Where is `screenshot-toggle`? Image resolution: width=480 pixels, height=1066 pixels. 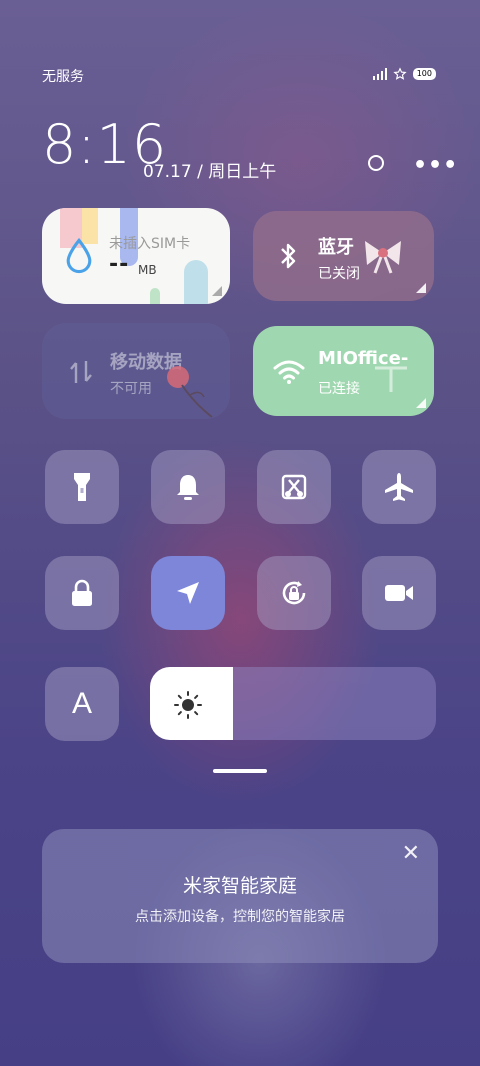 screenshot-toggle is located at coordinates (294, 487).